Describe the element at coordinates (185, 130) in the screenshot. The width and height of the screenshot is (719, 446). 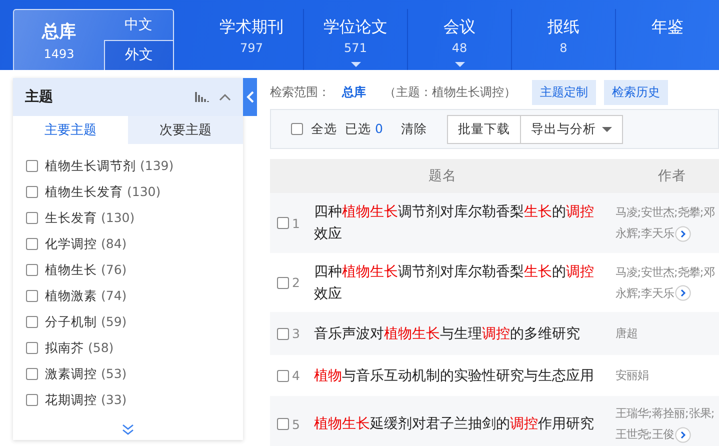
I see `topic-tab: 次要主题` at that location.